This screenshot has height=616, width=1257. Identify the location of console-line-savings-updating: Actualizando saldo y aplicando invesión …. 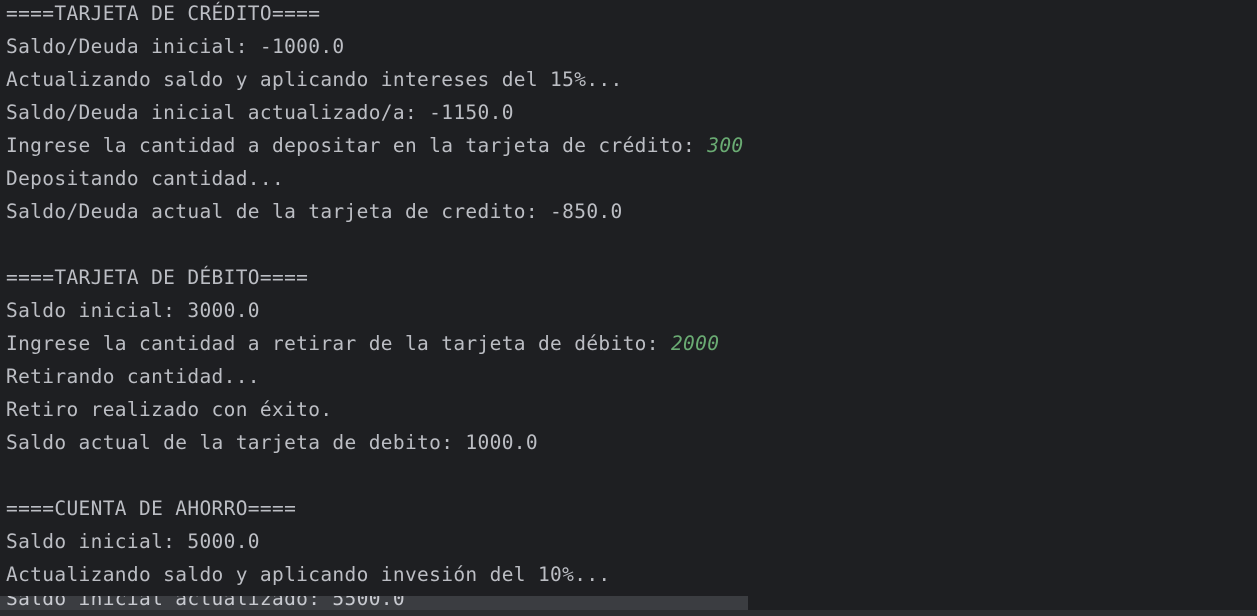
(308, 574).